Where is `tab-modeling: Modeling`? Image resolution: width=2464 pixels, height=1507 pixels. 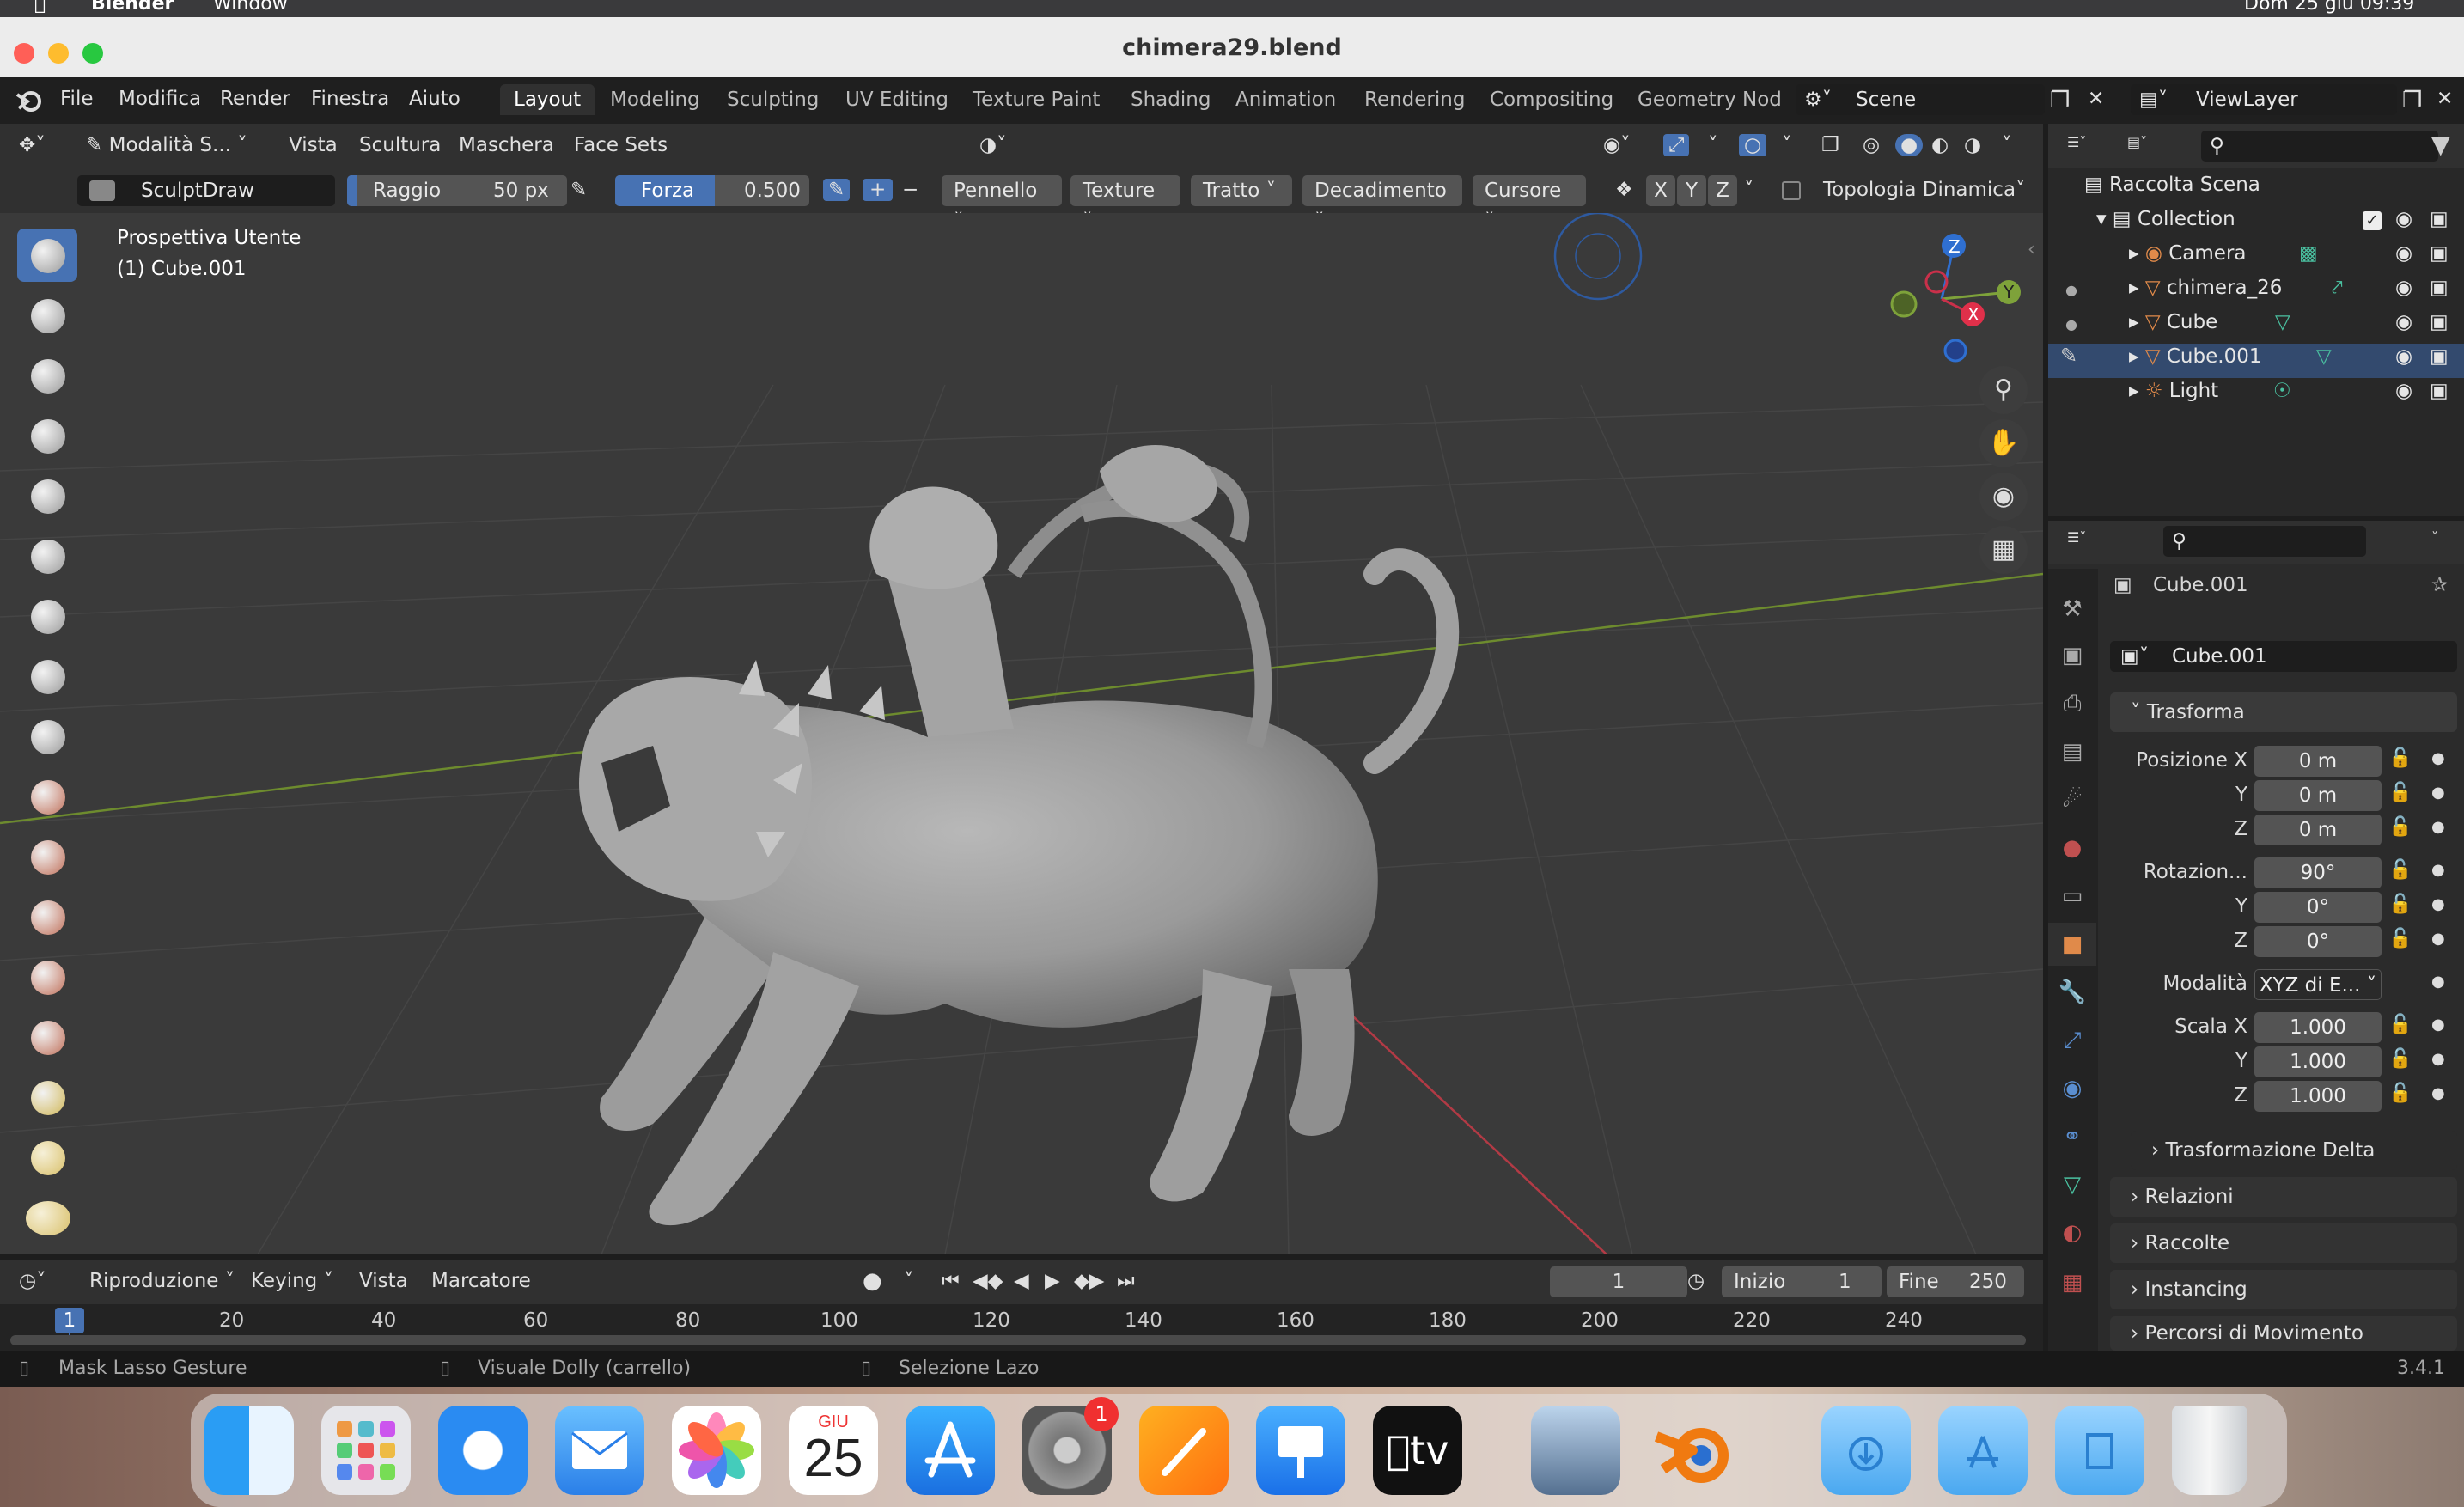 tab-modeling: Modeling is located at coordinates (655, 99).